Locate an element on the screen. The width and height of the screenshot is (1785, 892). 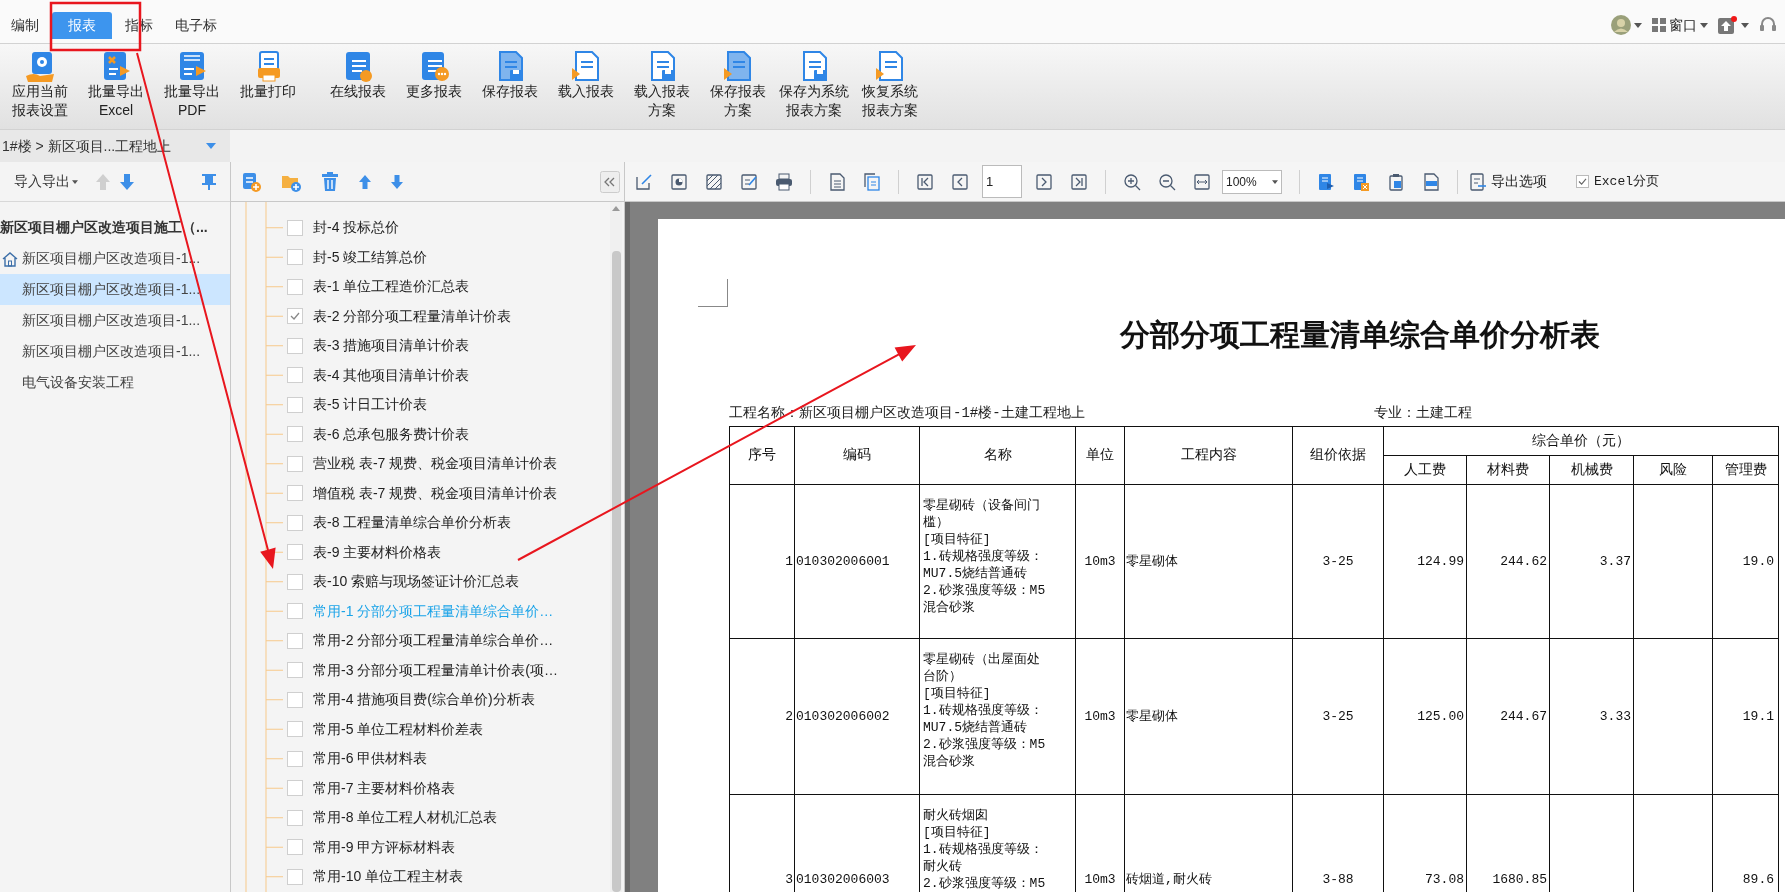
add-document-icon is located at coordinates (251, 181).